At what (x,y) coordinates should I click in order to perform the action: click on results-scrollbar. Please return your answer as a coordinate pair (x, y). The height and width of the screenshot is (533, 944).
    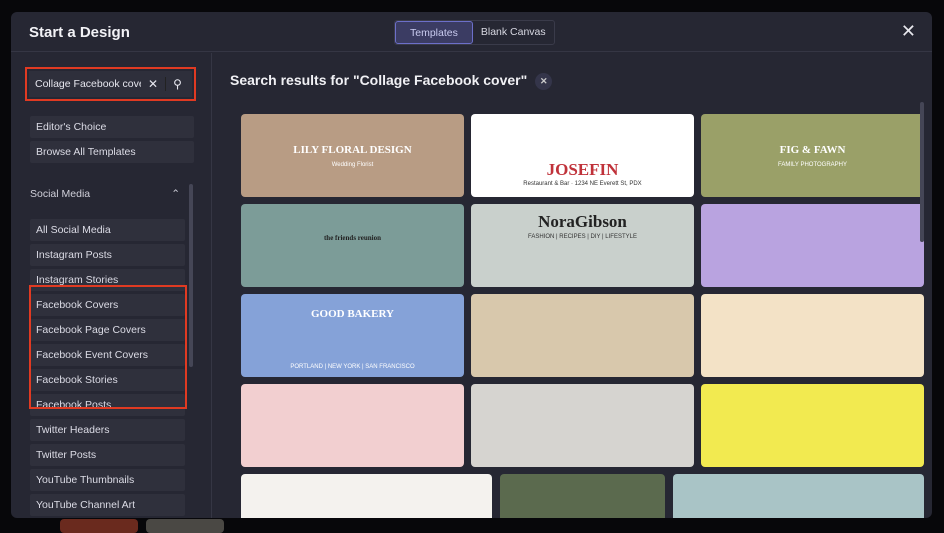
    Looking at the image, I should click on (922, 172).